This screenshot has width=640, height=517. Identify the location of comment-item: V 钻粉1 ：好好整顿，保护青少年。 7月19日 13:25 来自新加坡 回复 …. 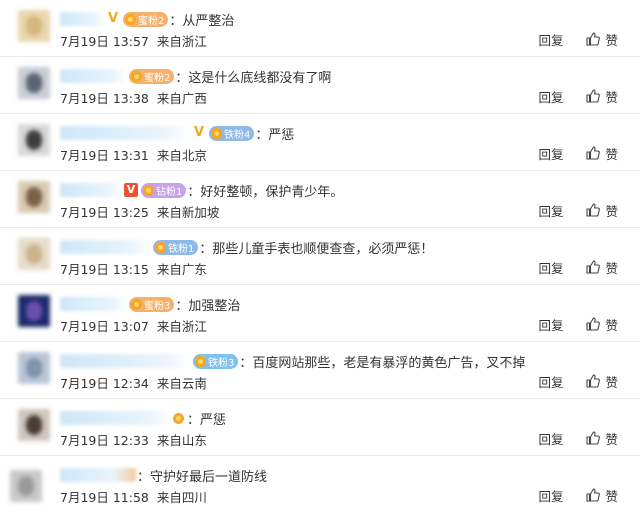
(320, 199).